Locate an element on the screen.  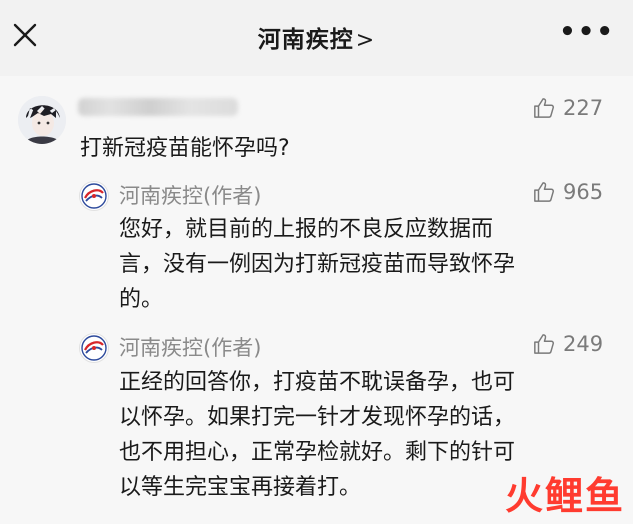
account-title-link: 河南疾控> is located at coordinates (316, 37).